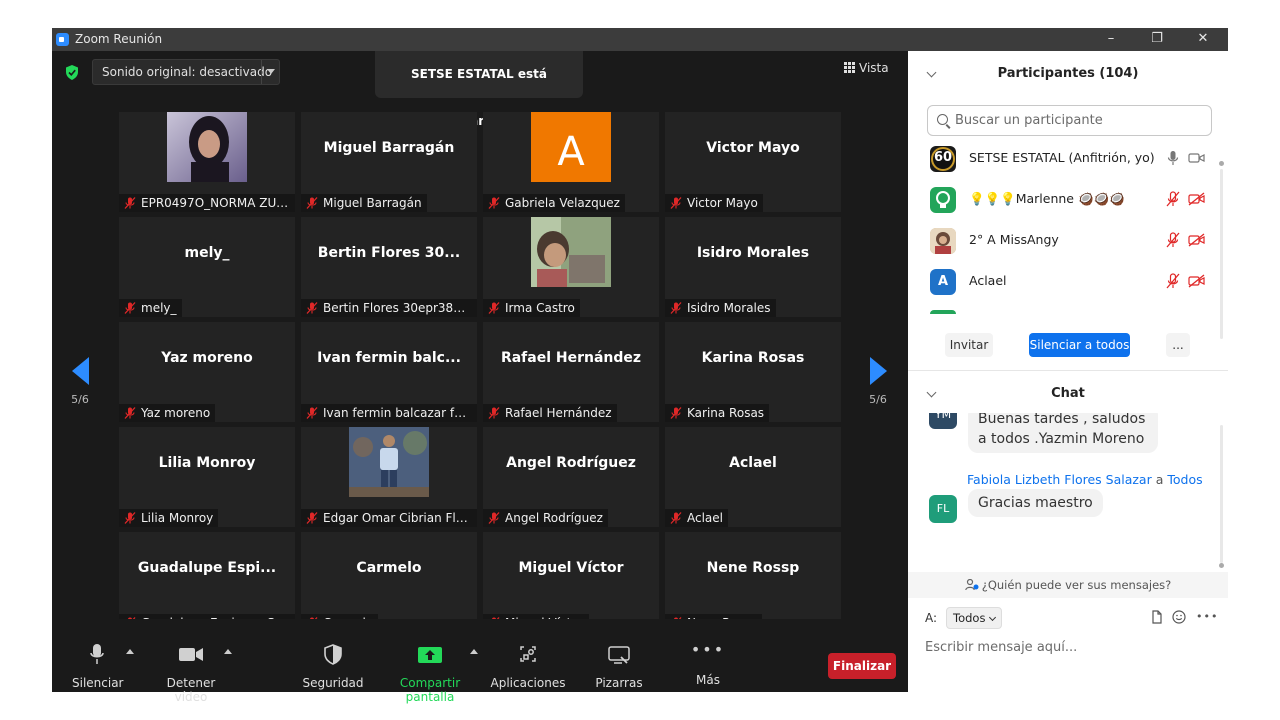  What do you see at coordinates (562, 203) in the screenshot?
I see `participant-name-tag-label: Gabriela Velazquez` at bounding box center [562, 203].